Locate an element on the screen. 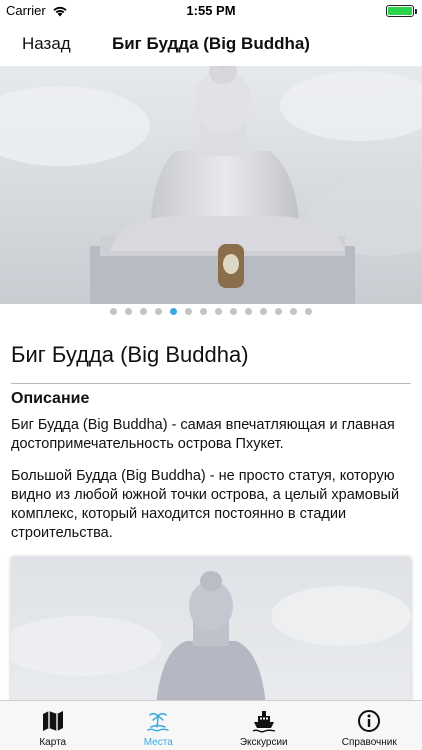 Image resolution: width=422 pixels, height=750 pixels. section-title-description: Описание is located at coordinates (50, 398).